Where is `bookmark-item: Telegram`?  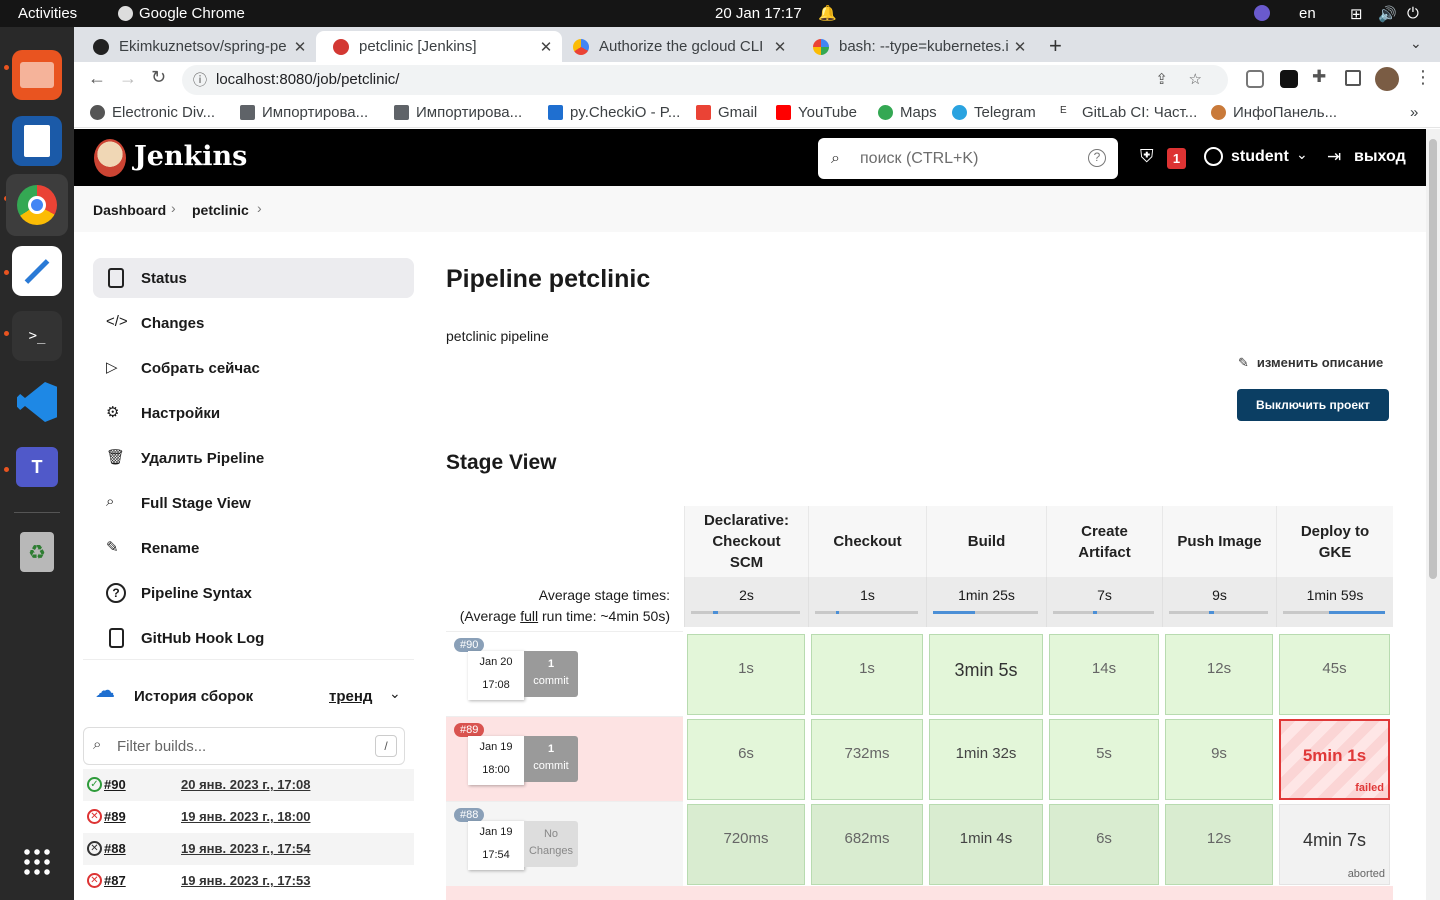
bookmark-item: Telegram is located at coordinates (994, 112).